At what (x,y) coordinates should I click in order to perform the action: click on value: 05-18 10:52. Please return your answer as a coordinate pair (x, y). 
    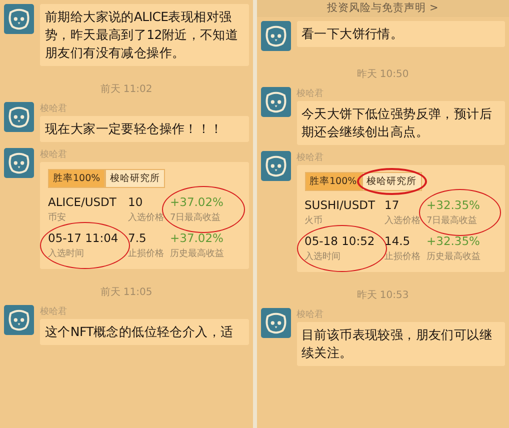
    Looking at the image, I should click on (340, 241).